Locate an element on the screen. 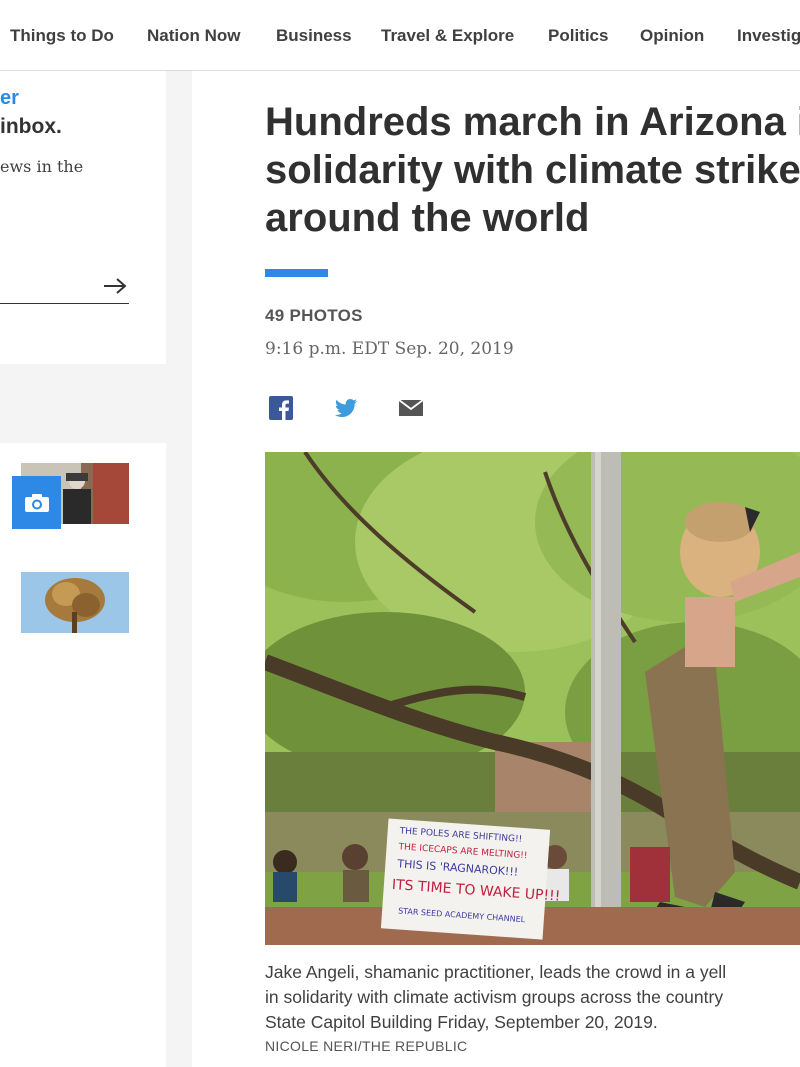 Image resolution: width=800 pixels, height=1067 pixels. nav-item-nation-now: Nation Now is located at coordinates (194, 36).